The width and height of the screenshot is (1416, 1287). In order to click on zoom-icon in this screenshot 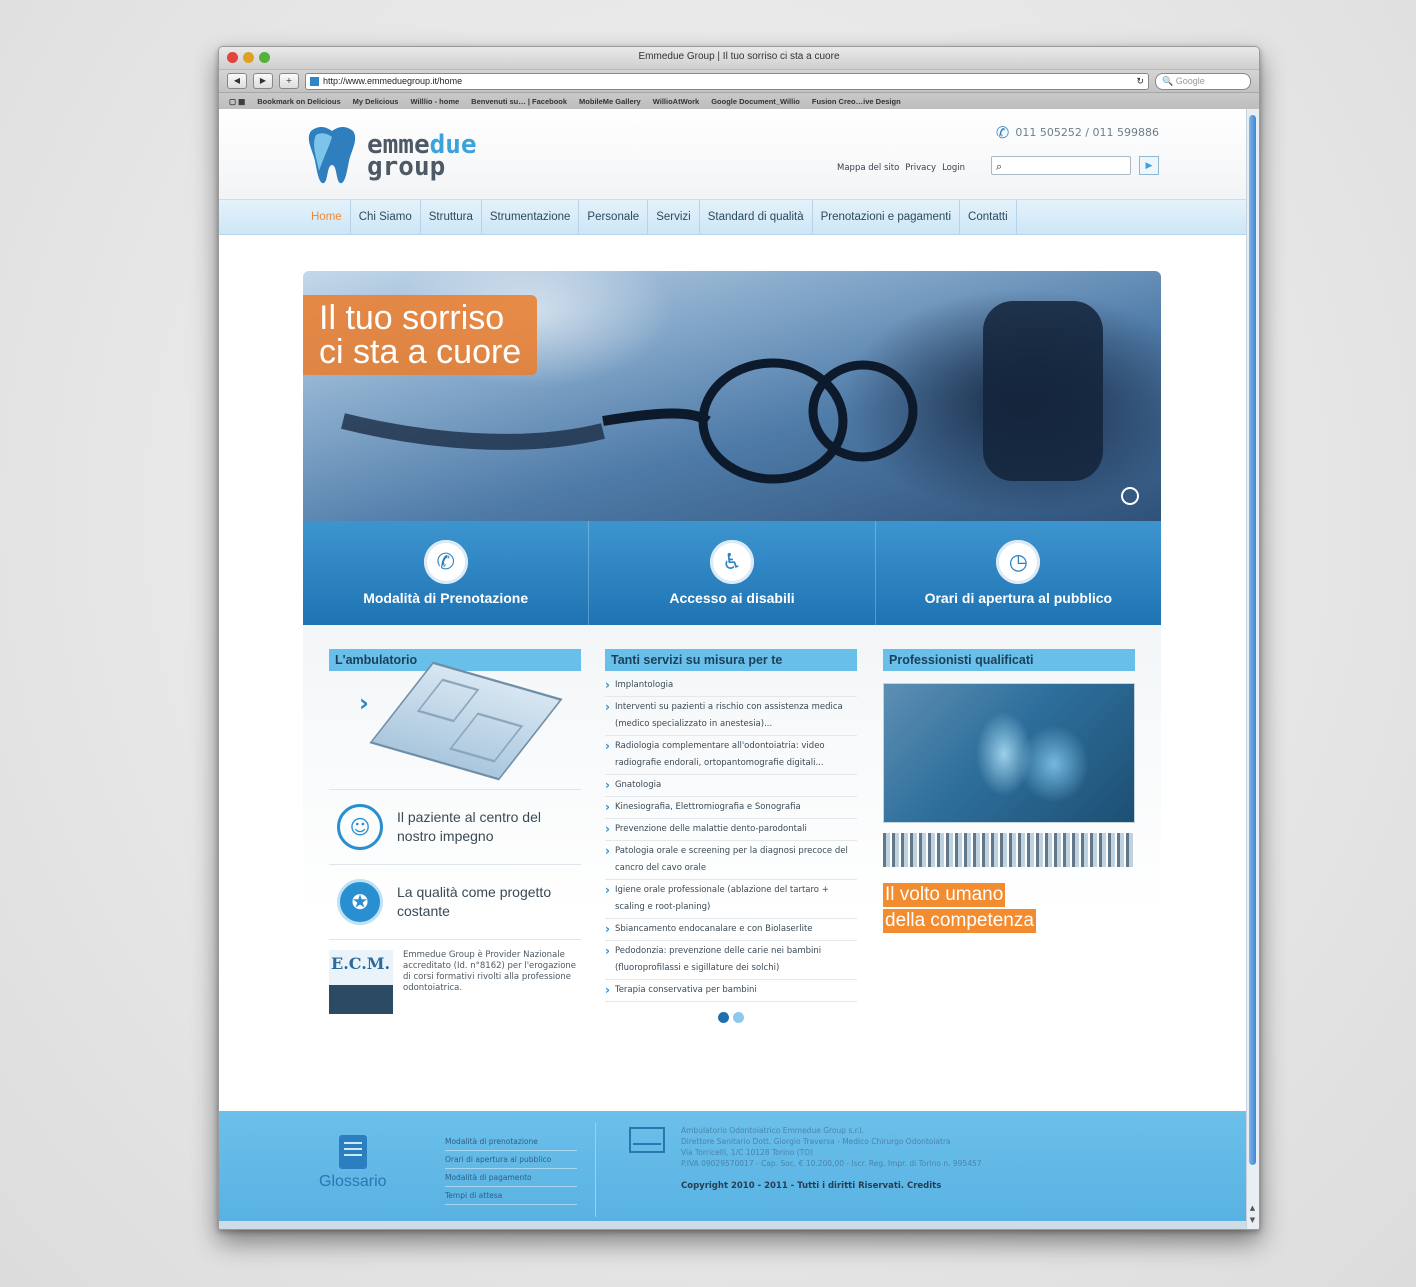, I will do `click(1130, 496)`.